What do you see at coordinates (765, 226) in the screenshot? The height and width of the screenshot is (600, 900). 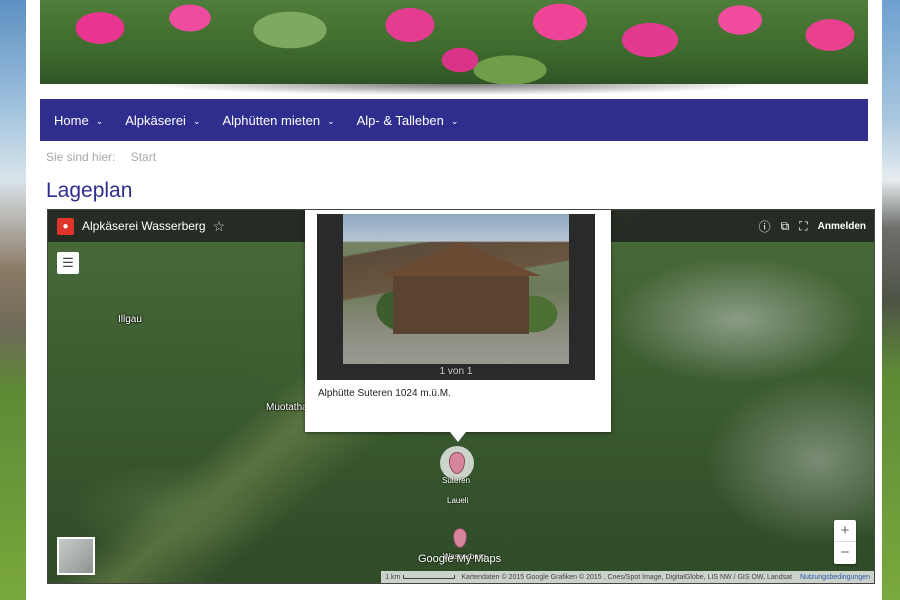 I see `info-icon: ⓘ` at bounding box center [765, 226].